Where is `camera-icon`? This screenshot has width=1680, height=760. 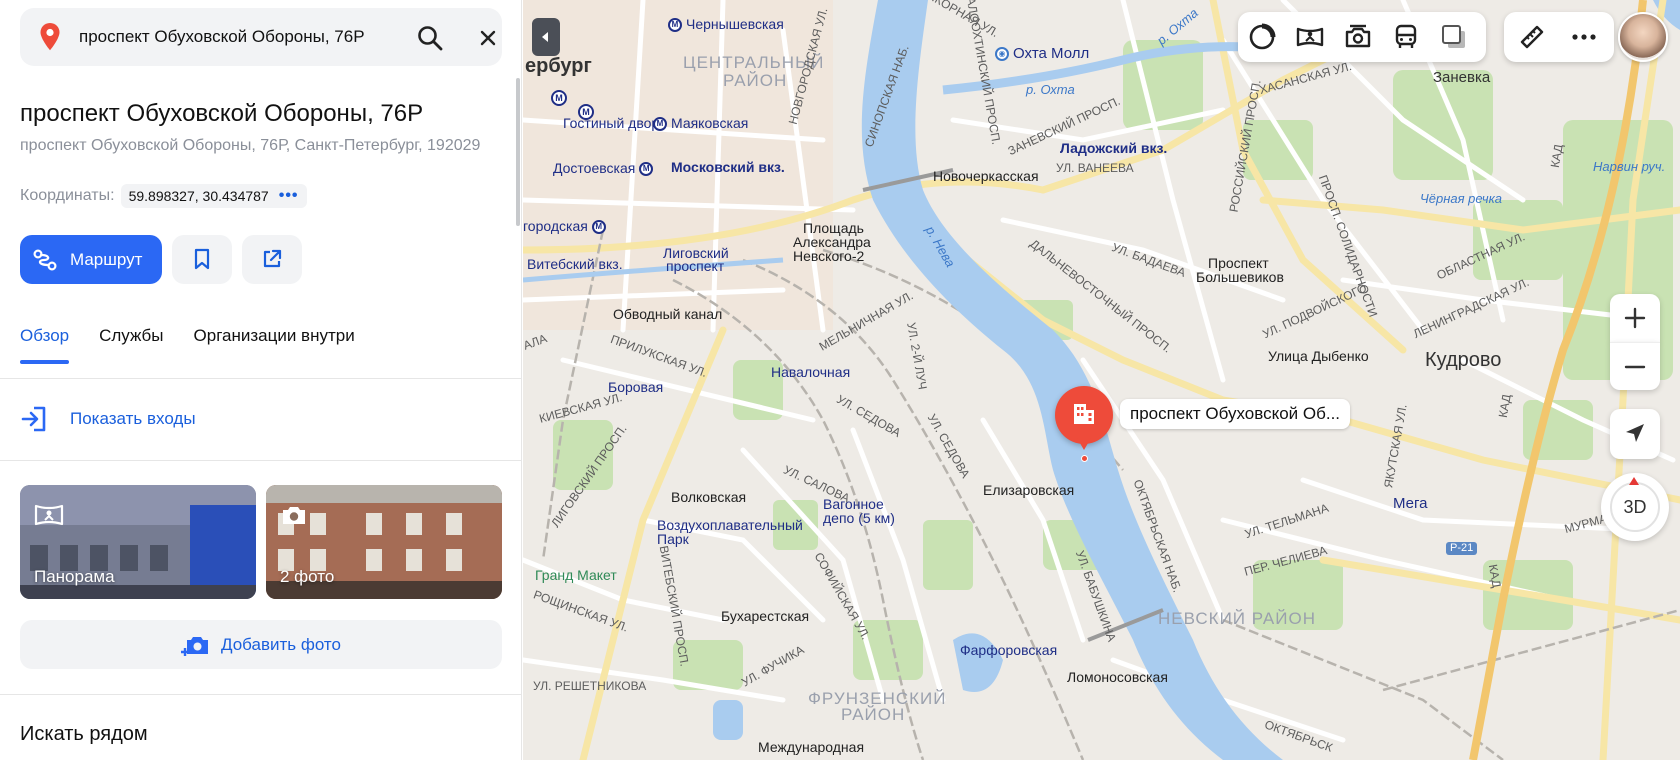 camera-icon is located at coordinates (294, 515).